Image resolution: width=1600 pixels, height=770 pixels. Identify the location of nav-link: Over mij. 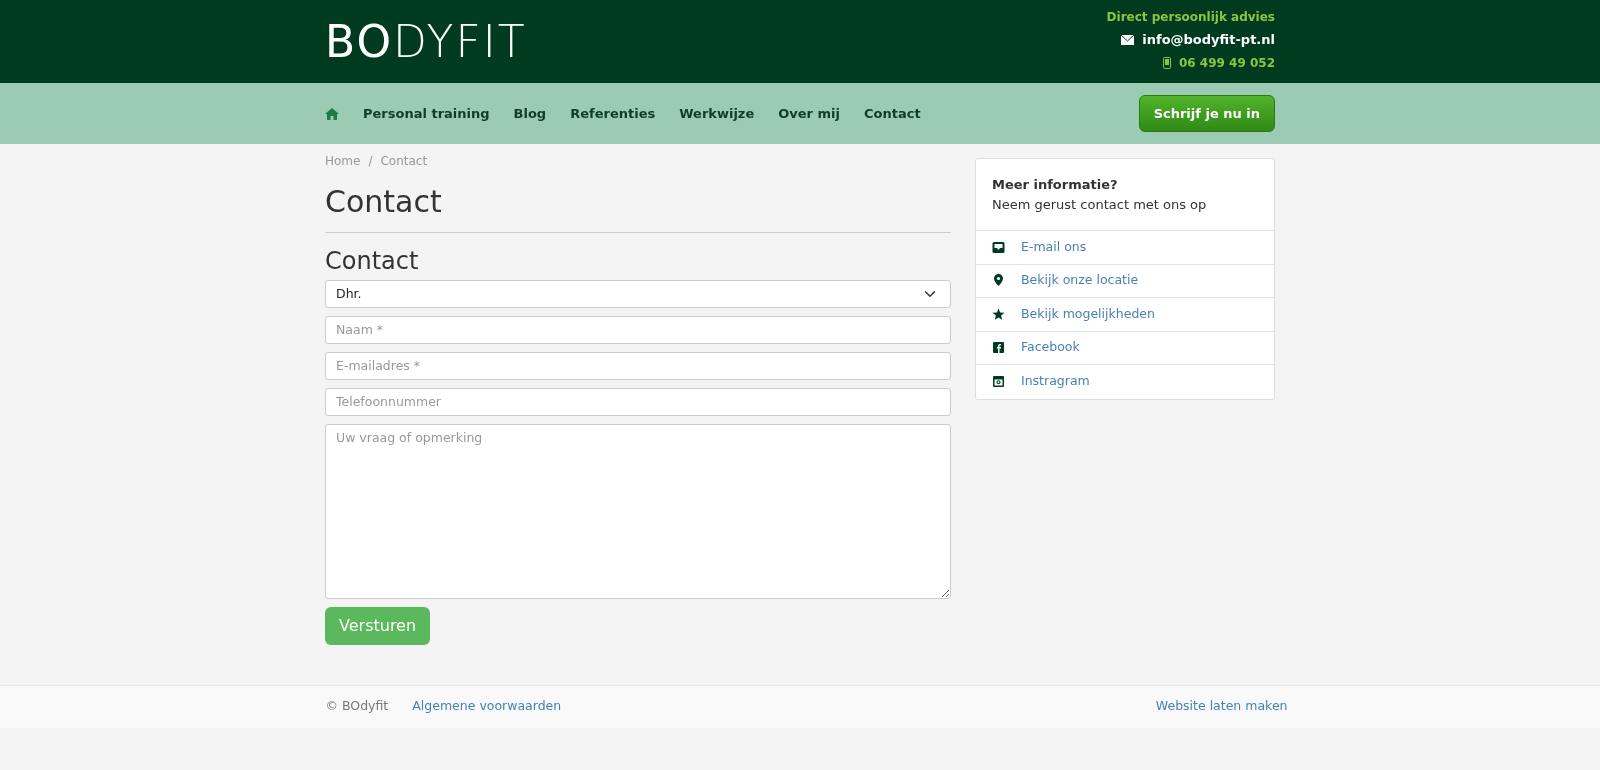
(809, 113).